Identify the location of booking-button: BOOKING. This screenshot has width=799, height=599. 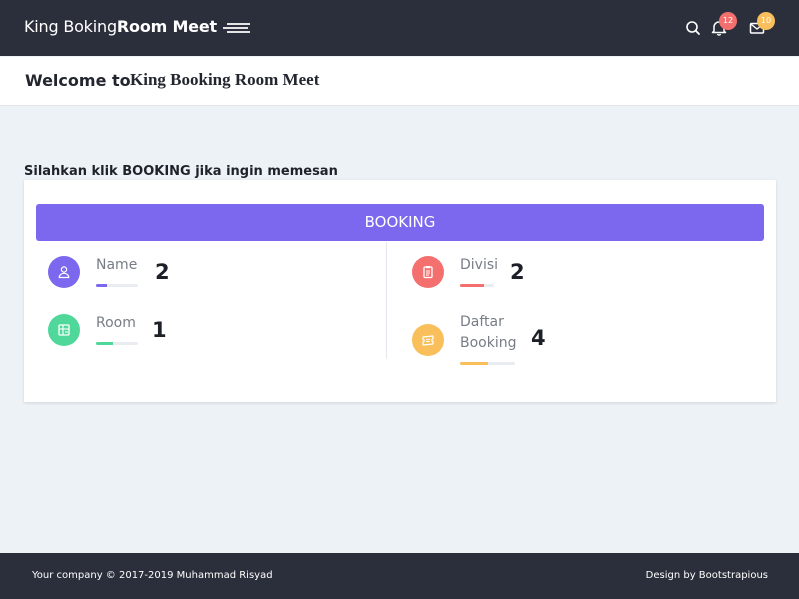
(400, 222).